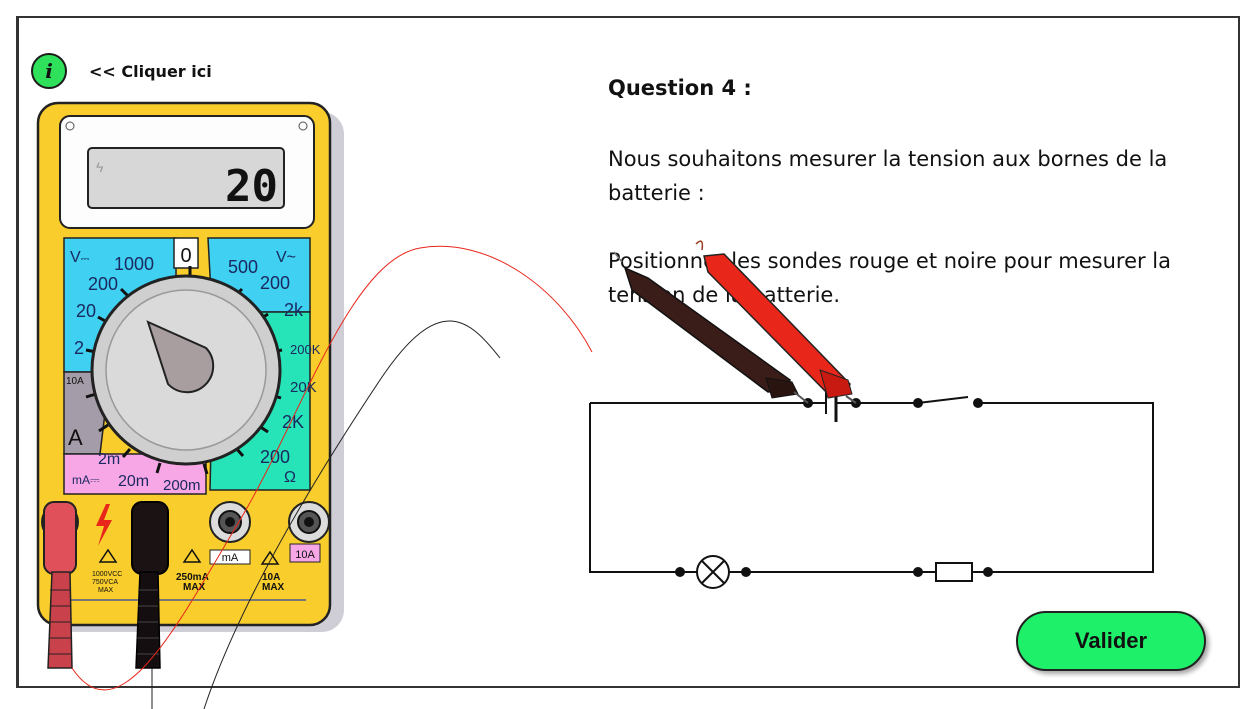 This screenshot has height=709, width=1260. Describe the element at coordinates (680, 88) in the screenshot. I see `question-title: Question 4 :` at that location.